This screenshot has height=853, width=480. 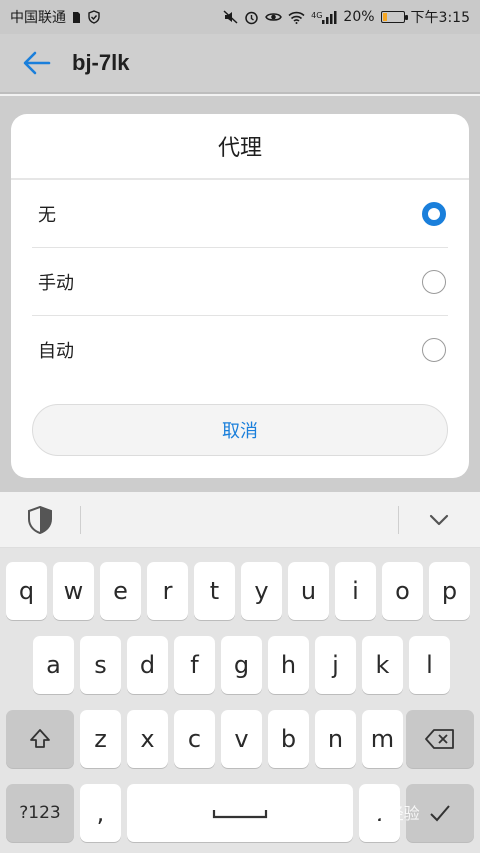 I want to click on mute-icon, so click(x=230, y=17).